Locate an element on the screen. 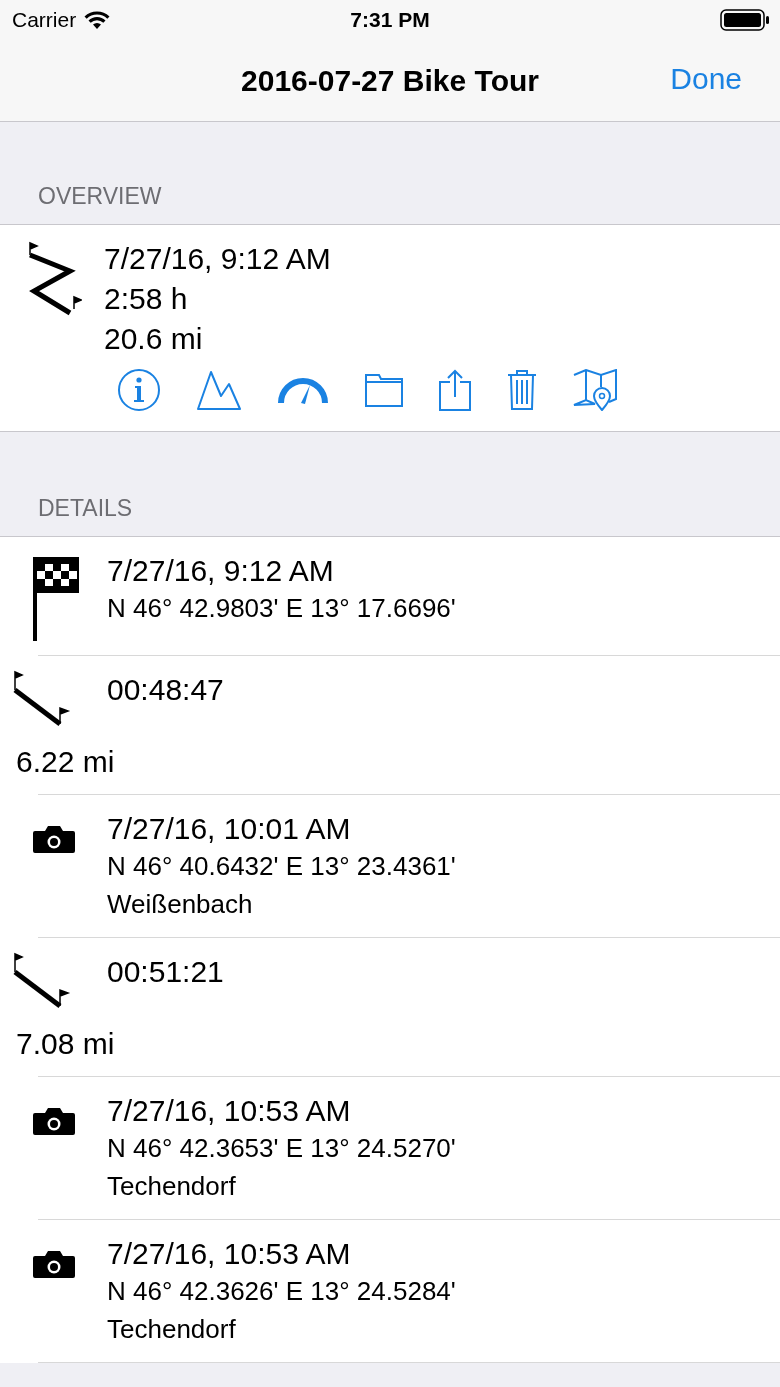 The height and width of the screenshot is (1387, 780). checkered-flag-icon is located at coordinates (55, 599).